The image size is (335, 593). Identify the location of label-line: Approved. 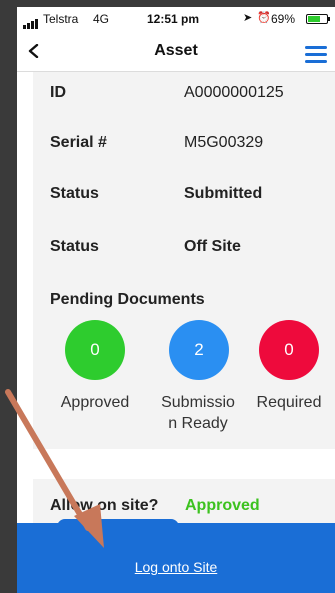
(95, 402).